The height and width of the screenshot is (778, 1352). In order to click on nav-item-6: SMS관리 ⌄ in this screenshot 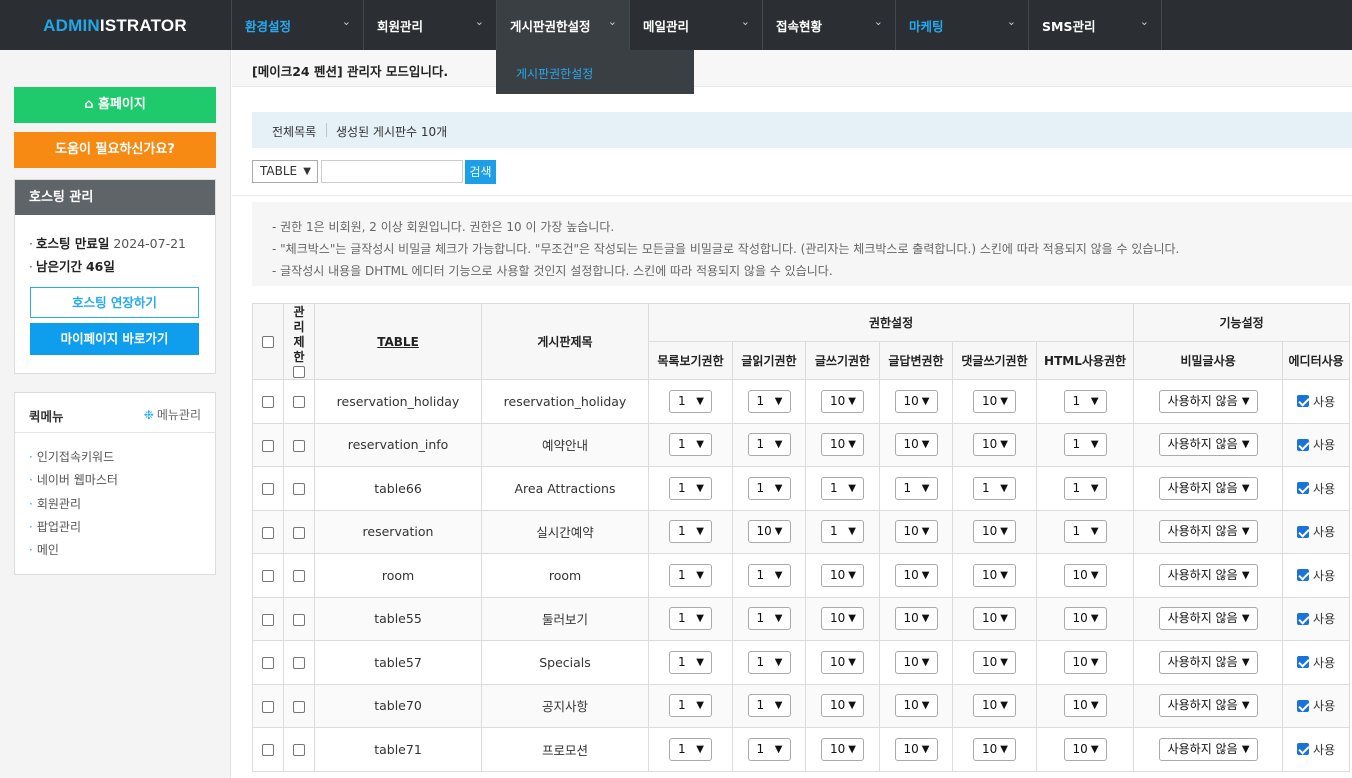, I will do `click(1095, 25)`.